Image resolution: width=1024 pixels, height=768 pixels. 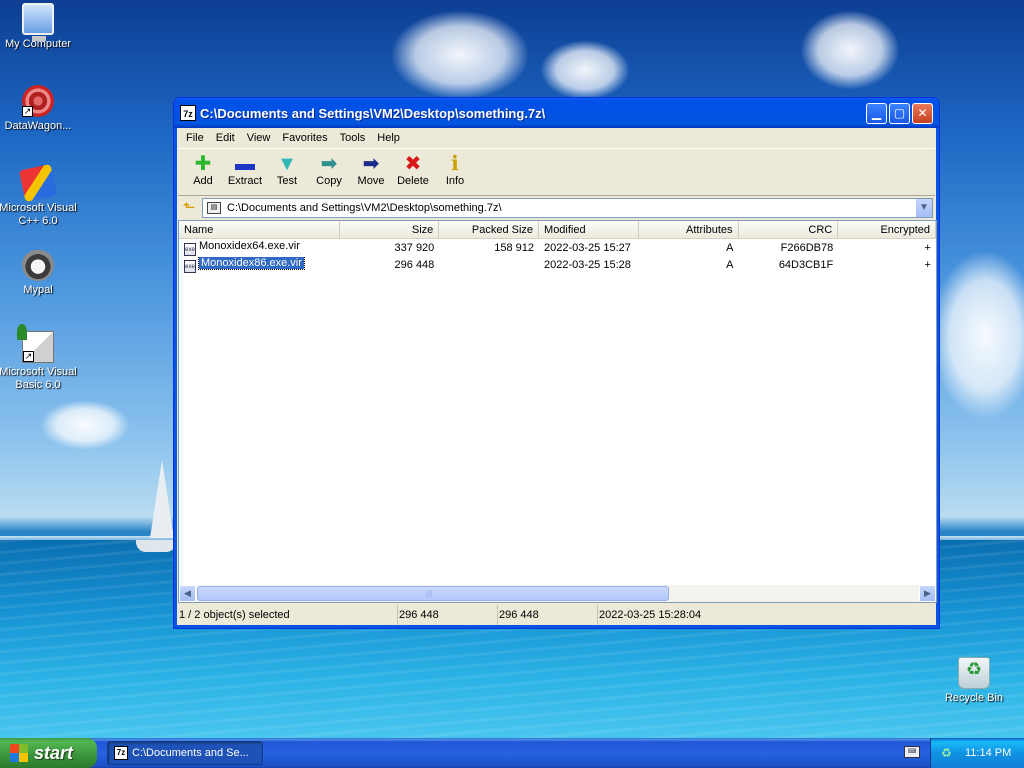 What do you see at coordinates (38, 290) in the screenshot?
I see `desktop-icon-label: Mypal` at bounding box center [38, 290].